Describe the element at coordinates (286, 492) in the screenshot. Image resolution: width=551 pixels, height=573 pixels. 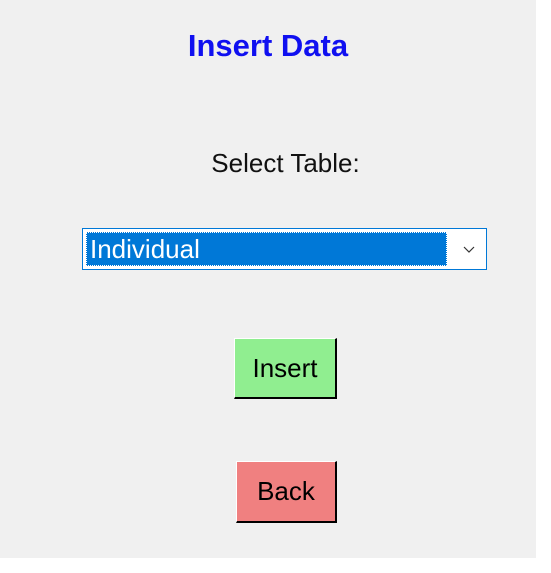
I see `back-button: Back` at that location.